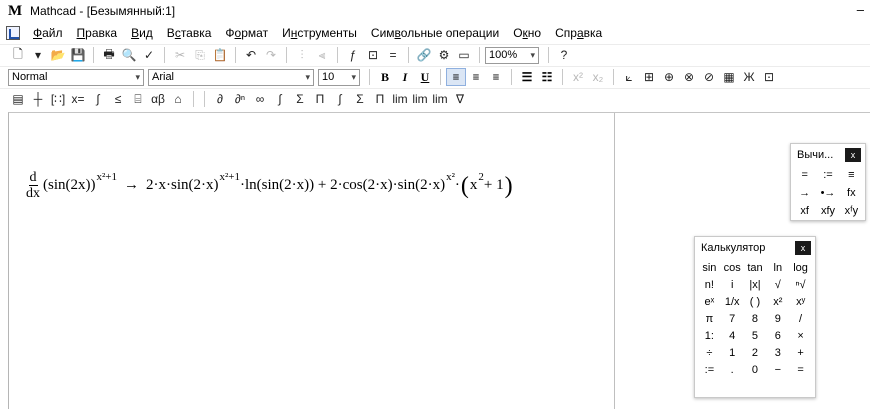 This screenshot has height=409, width=870. I want to click on calculator-button: 8, so click(755, 318).